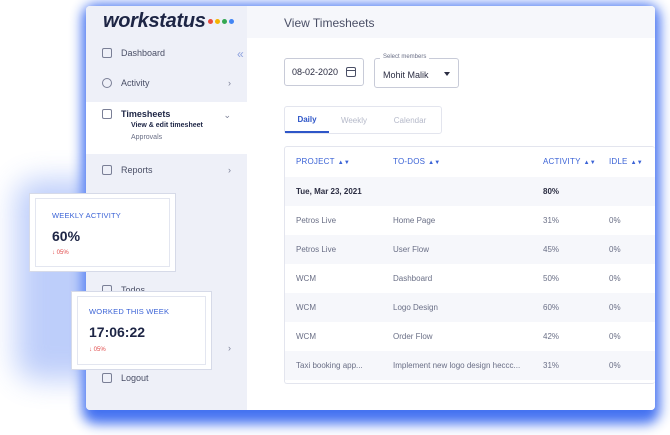 The height and width of the screenshot is (435, 670). I want to click on activity-cell: 80%, so click(551, 191).